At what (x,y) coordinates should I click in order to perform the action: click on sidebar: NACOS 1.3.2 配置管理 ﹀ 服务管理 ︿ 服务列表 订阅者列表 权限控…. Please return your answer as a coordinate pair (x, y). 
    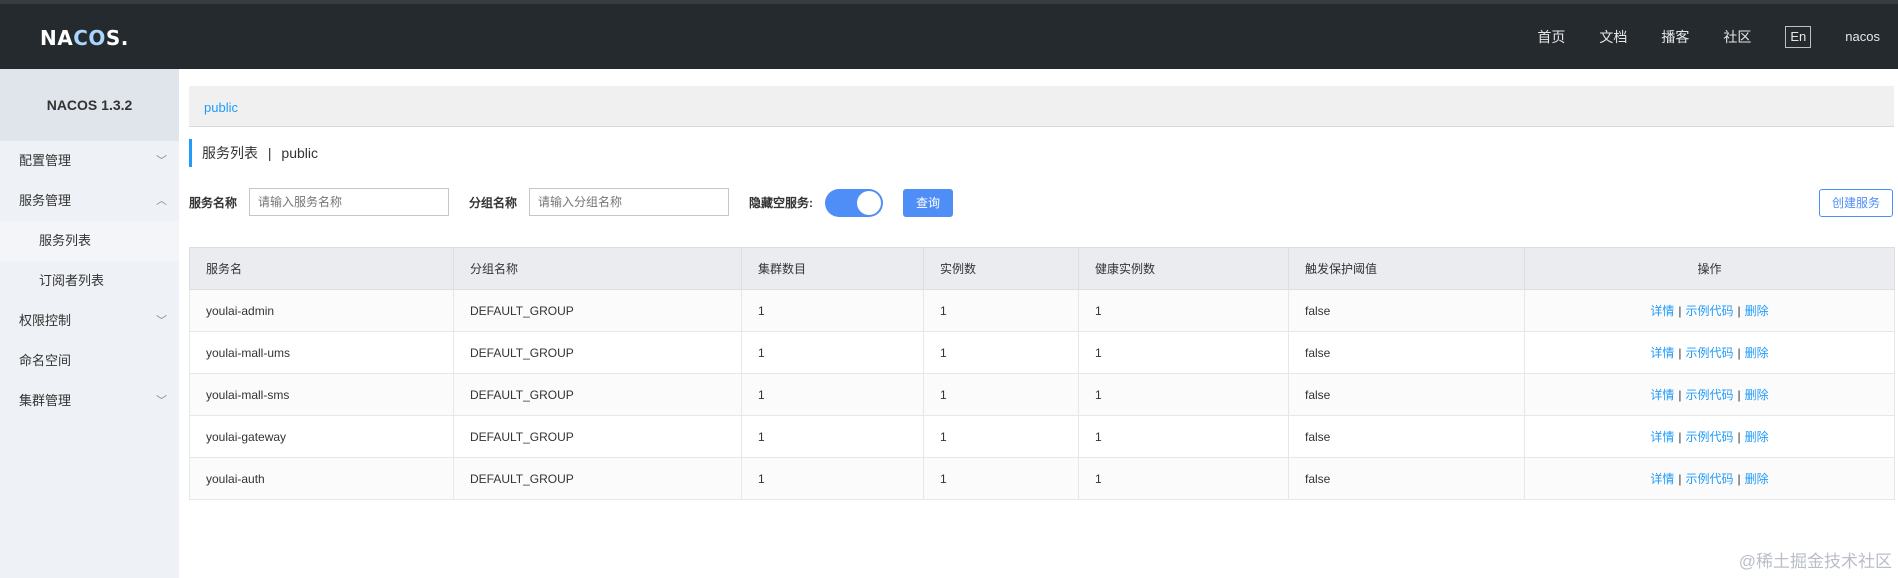
    Looking at the image, I should click on (89, 323).